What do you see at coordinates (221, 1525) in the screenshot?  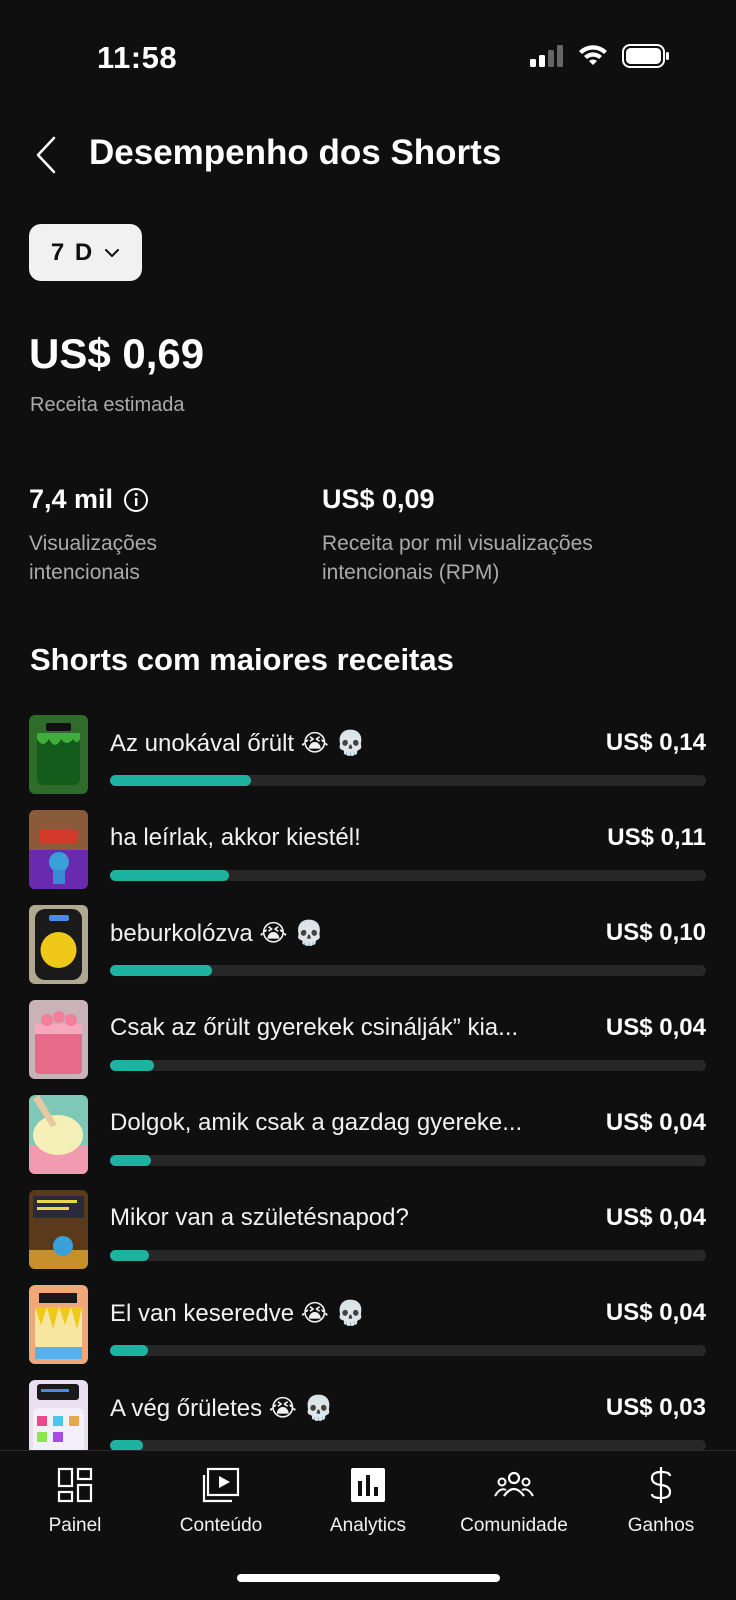 I see `nav-label: Conteúdo` at bounding box center [221, 1525].